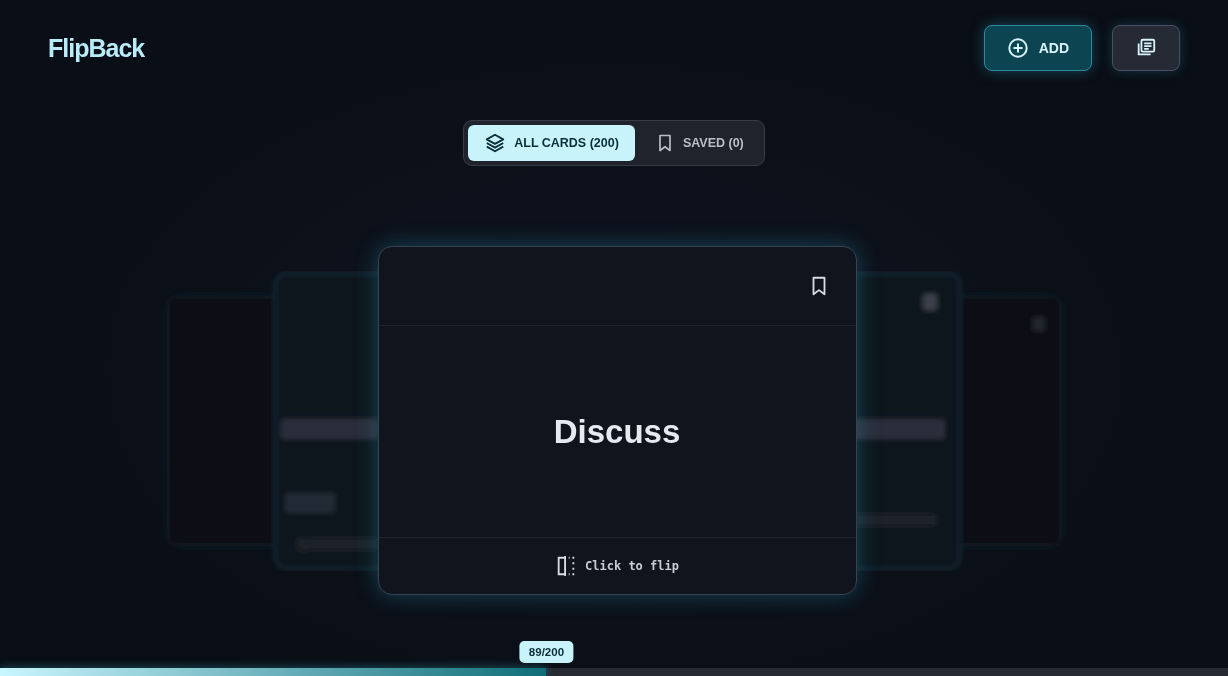 Image resolution: width=1228 pixels, height=676 pixels. What do you see at coordinates (617, 431) in the screenshot?
I see `card-word: Discuss` at bounding box center [617, 431].